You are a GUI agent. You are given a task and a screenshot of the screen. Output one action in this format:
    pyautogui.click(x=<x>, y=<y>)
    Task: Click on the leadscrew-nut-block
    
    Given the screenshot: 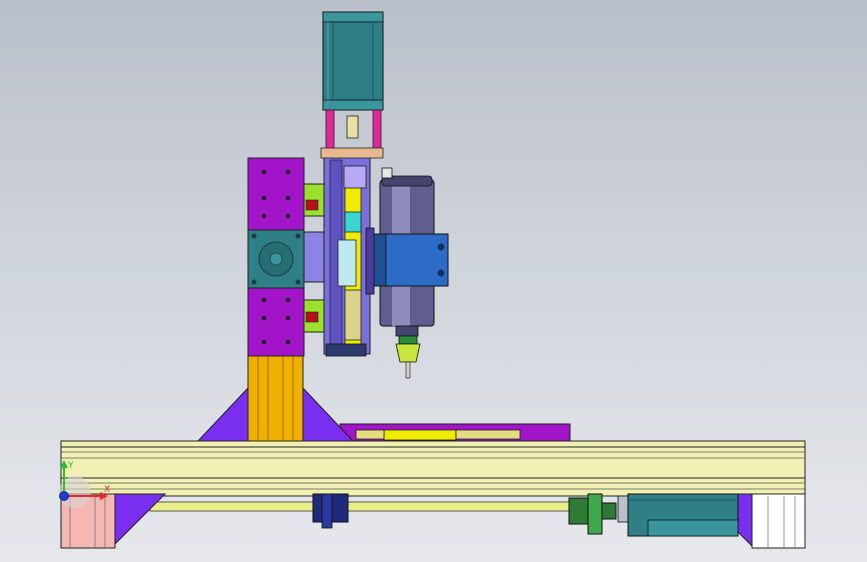 What is the action you would take?
    pyautogui.click(x=330, y=511)
    